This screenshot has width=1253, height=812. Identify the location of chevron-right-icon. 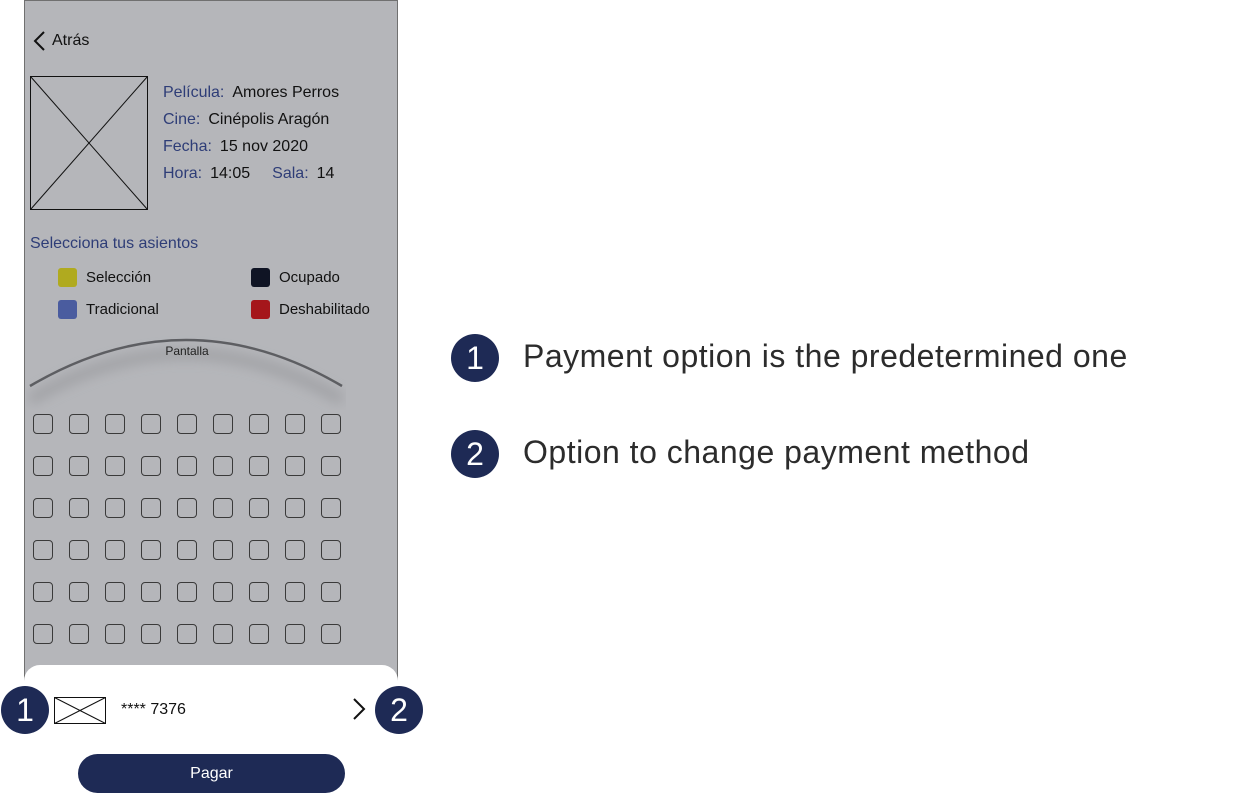
(358, 709).